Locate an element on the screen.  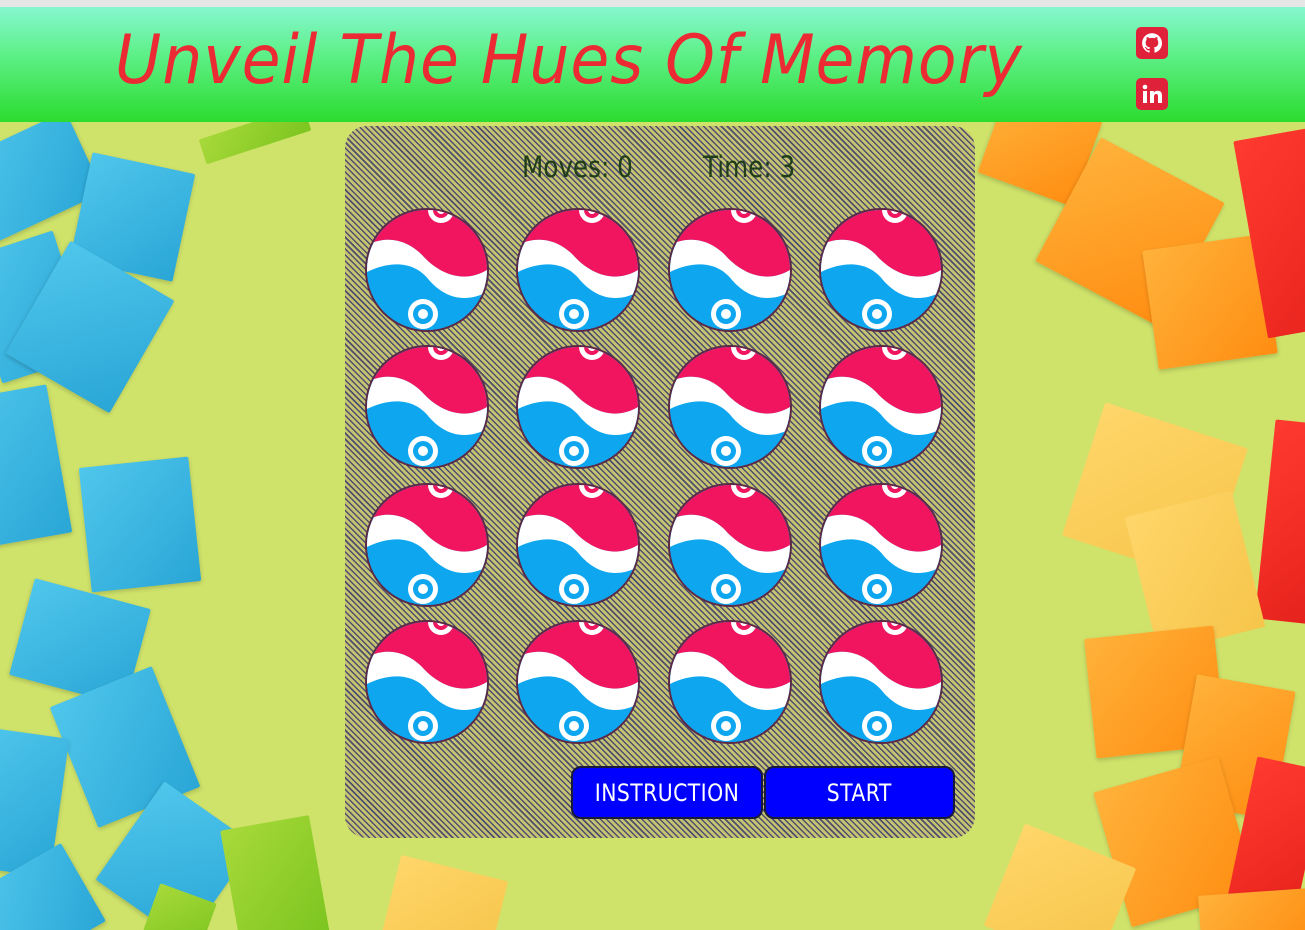
linkedin-link is located at coordinates (1152, 94).